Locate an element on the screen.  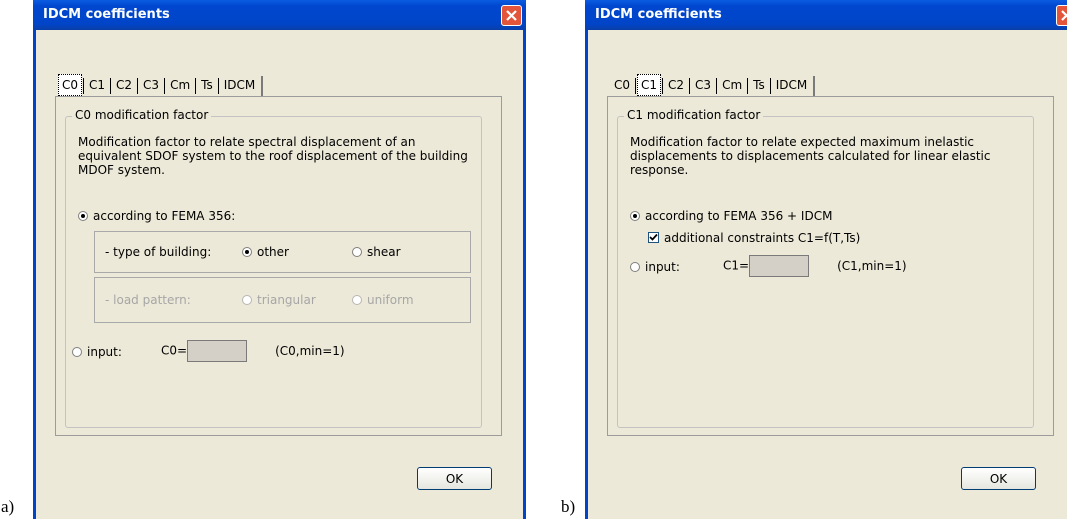
input-note: (C1,min=1) is located at coordinates (872, 265).